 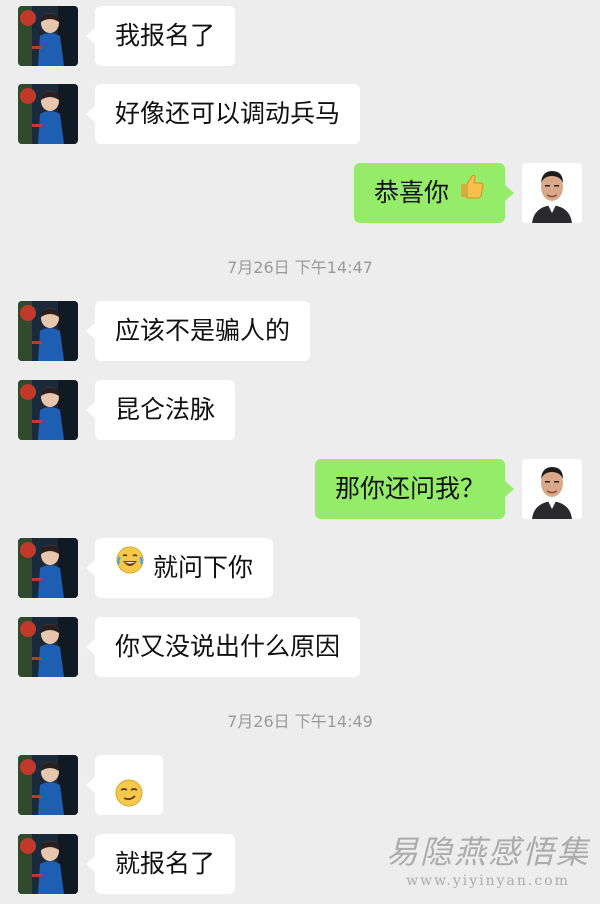 What do you see at coordinates (300, 721) in the screenshot?
I see `message-timestamp: 7月26日 下午14:49` at bounding box center [300, 721].